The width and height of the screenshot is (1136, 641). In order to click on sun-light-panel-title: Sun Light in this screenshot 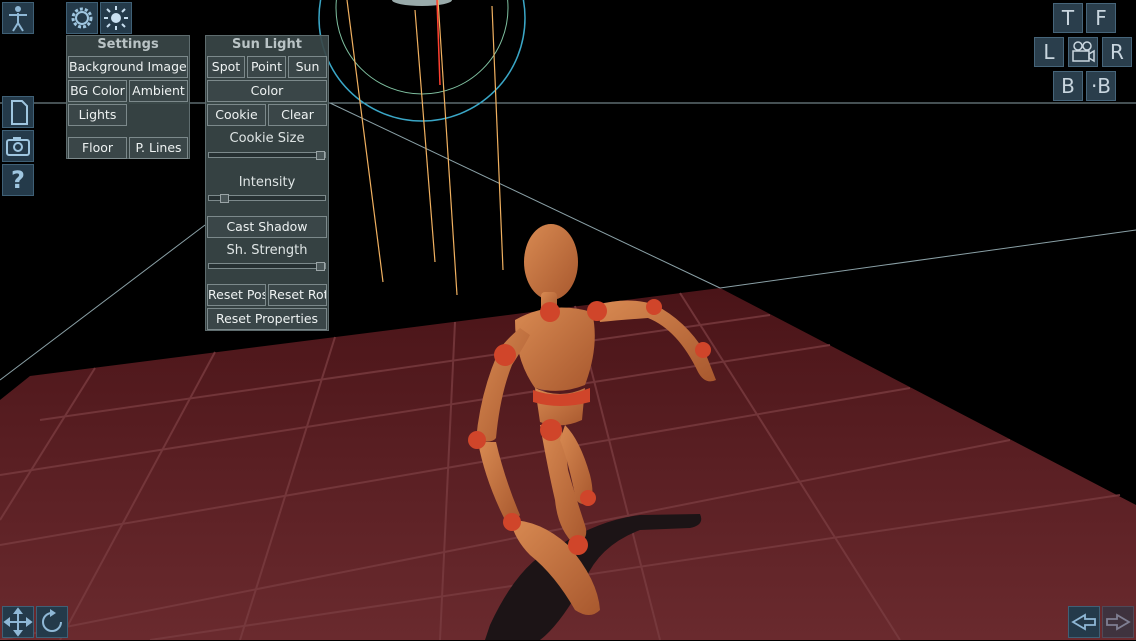, I will do `click(267, 44)`.